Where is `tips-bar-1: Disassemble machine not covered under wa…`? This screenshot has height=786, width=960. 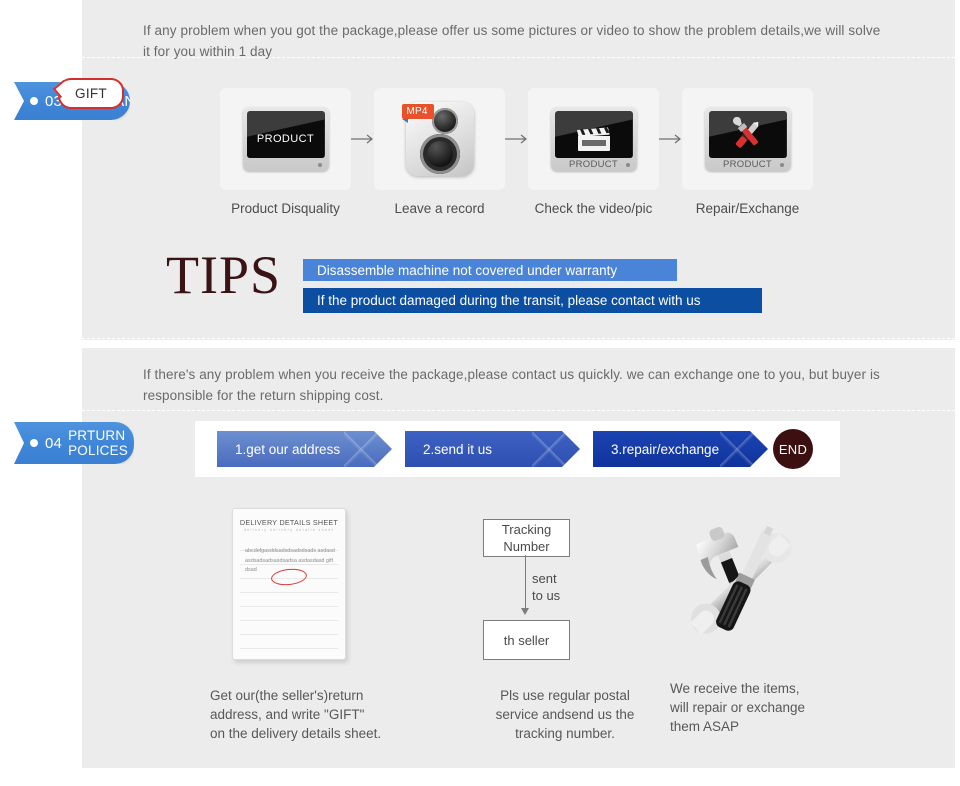 tips-bar-1: Disassemble machine not covered under wa… is located at coordinates (490, 270).